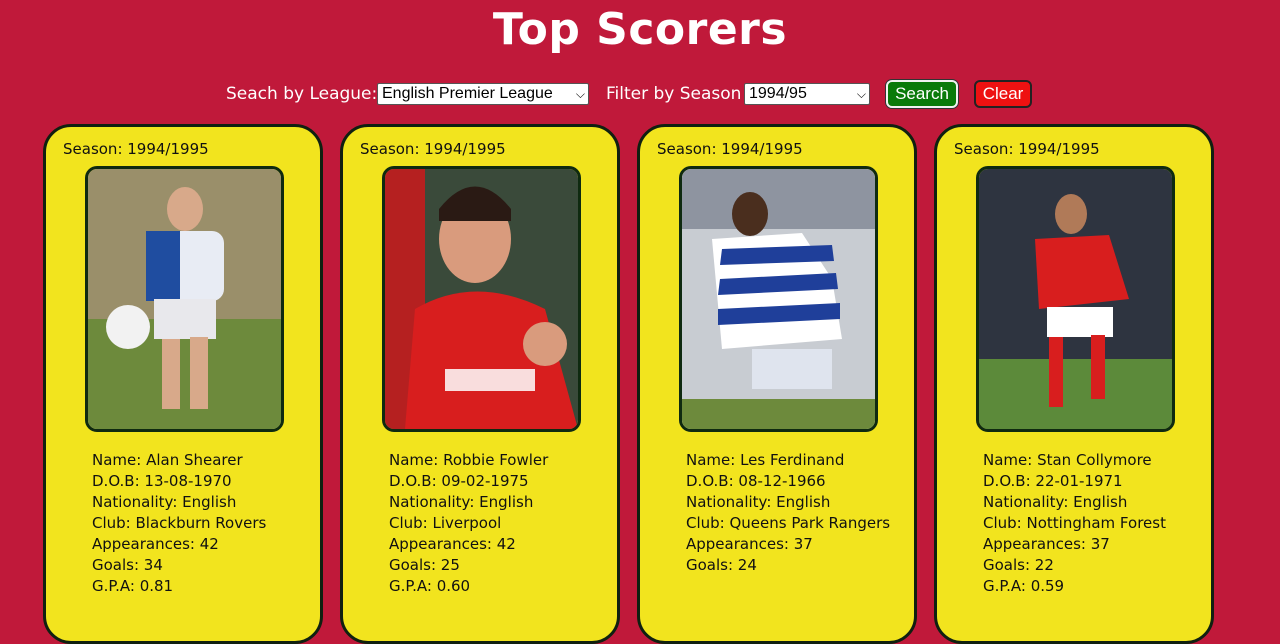 This screenshot has width=1280, height=644. I want to click on player-name: Name: Alan Shearer, so click(167, 460).